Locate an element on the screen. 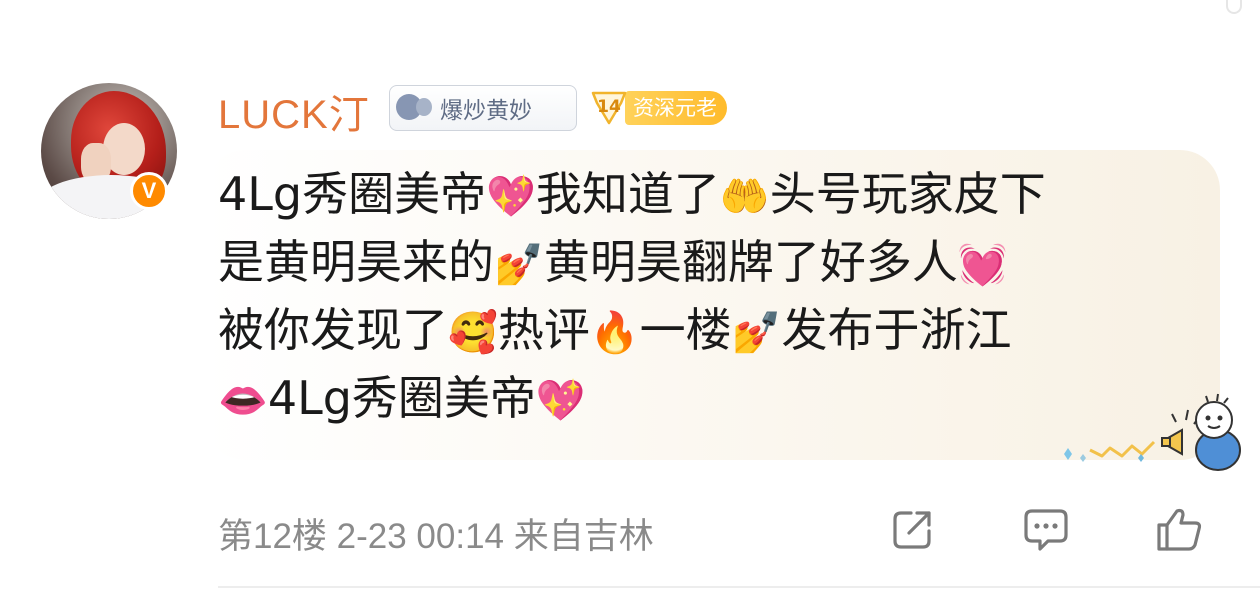  level-number: 14 is located at coordinates (609, 107).